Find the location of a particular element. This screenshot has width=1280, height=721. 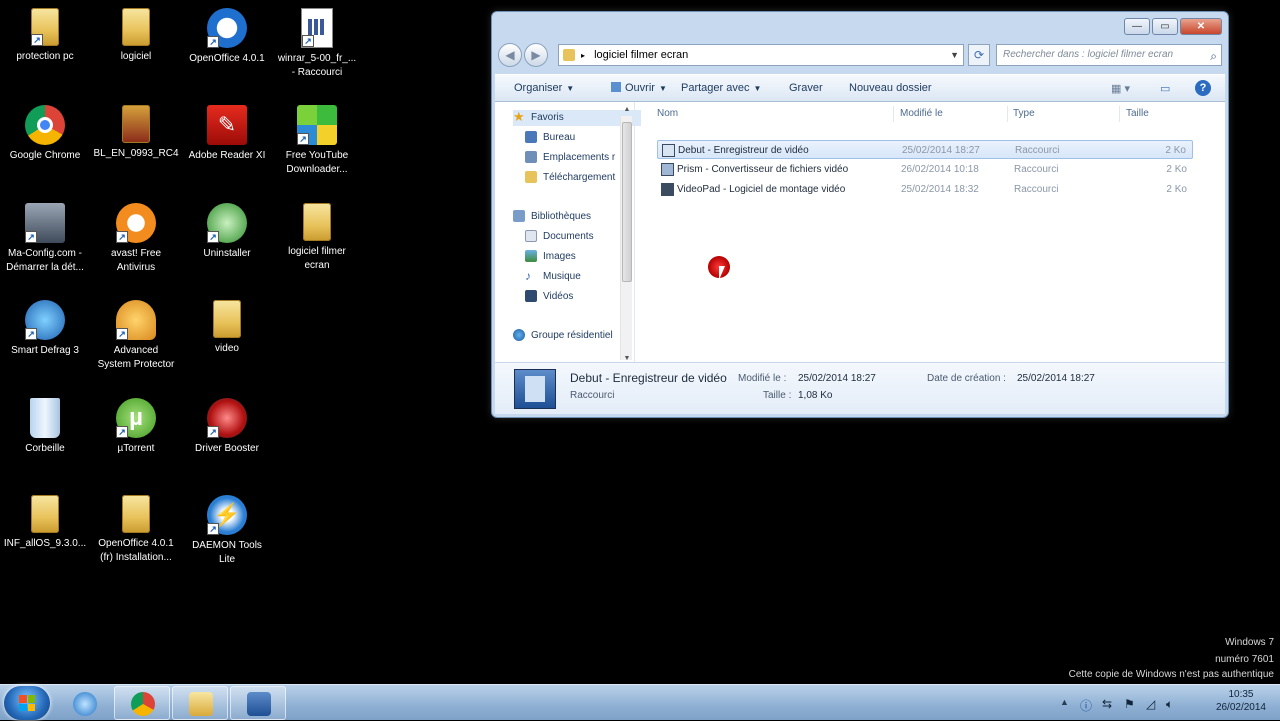

burn-button: Graver is located at coordinates (806, 88).